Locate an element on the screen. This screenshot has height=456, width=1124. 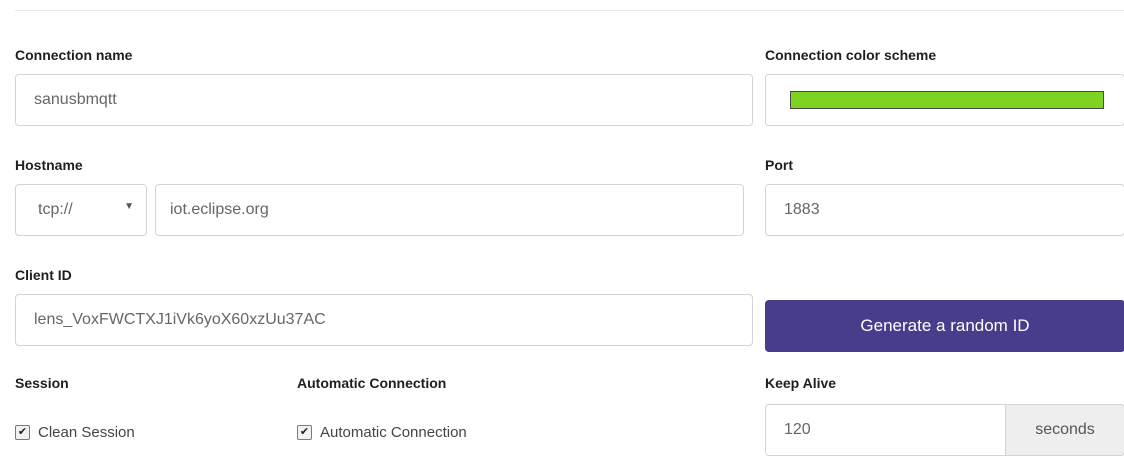
clean-session-checkbox: ✔ is located at coordinates (22, 432).